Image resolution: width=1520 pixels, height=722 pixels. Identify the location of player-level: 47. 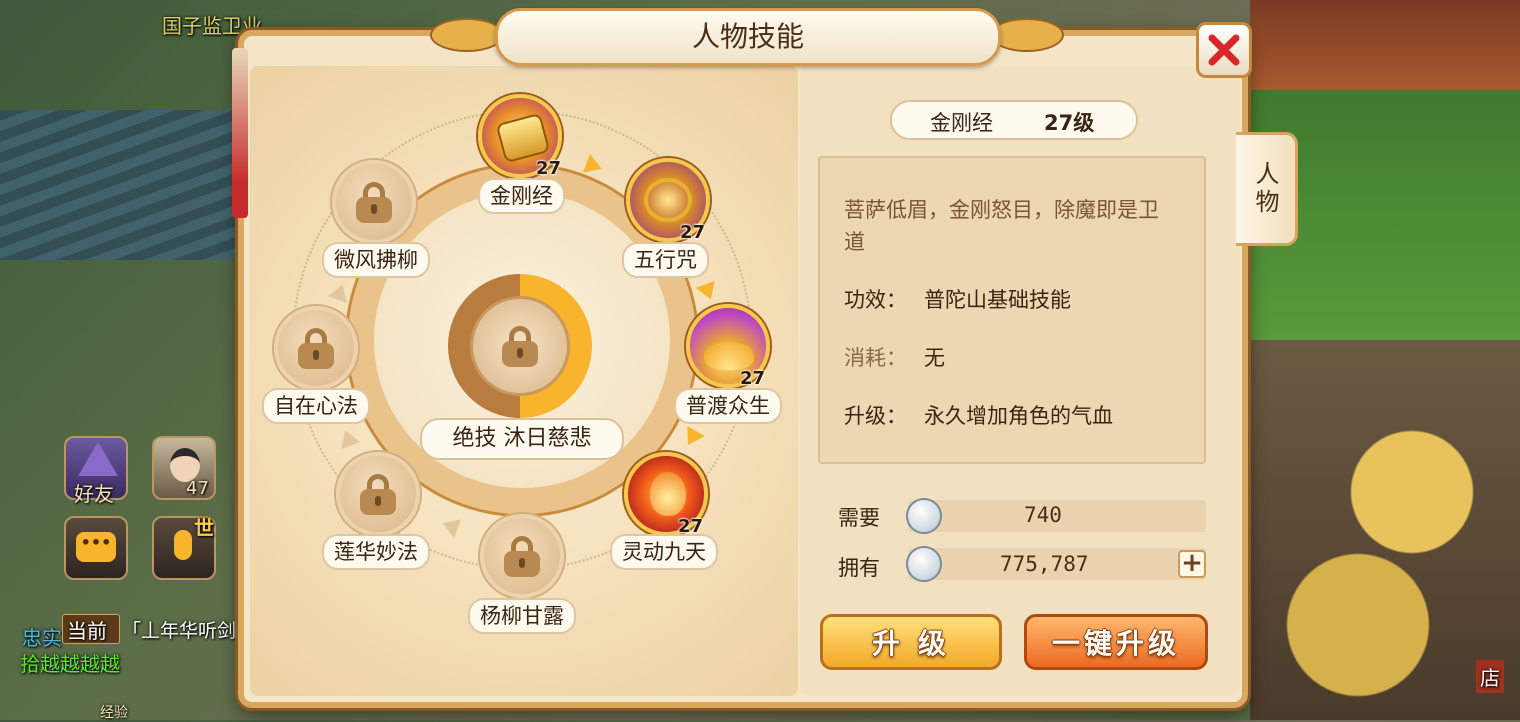
(197, 488).